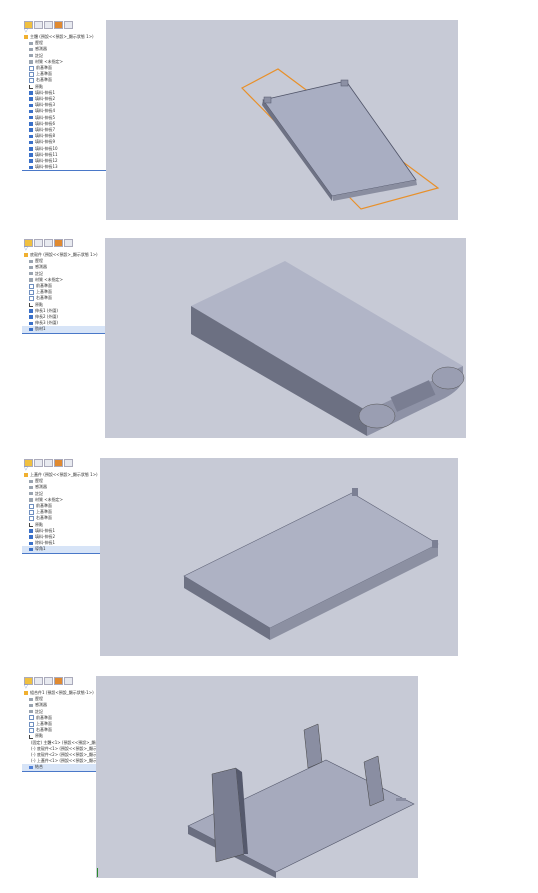 The width and height of the screenshot is (538, 893). Describe the element at coordinates (31, 767) in the screenshot. I see `mate-icon` at that location.